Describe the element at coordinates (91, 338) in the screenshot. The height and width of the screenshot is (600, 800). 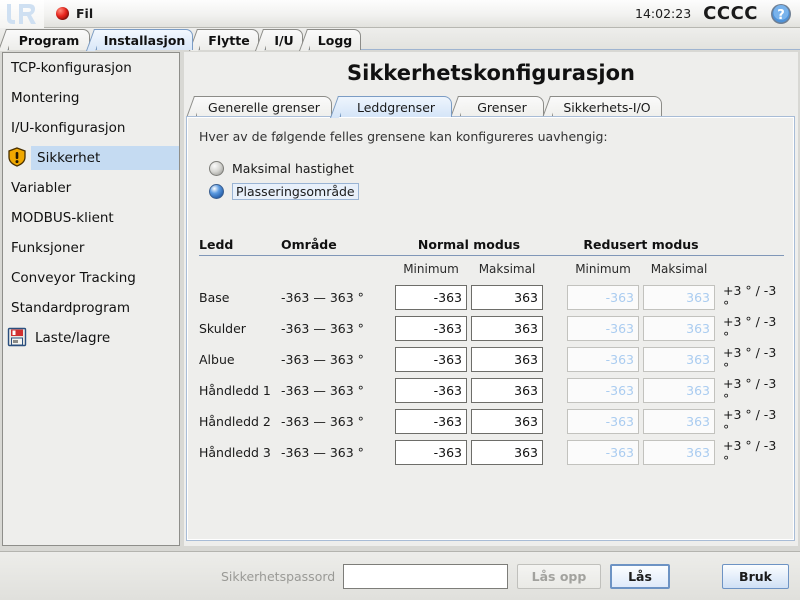
I see `sidebar-item-laste-lagre: Laste/lagre` at that location.